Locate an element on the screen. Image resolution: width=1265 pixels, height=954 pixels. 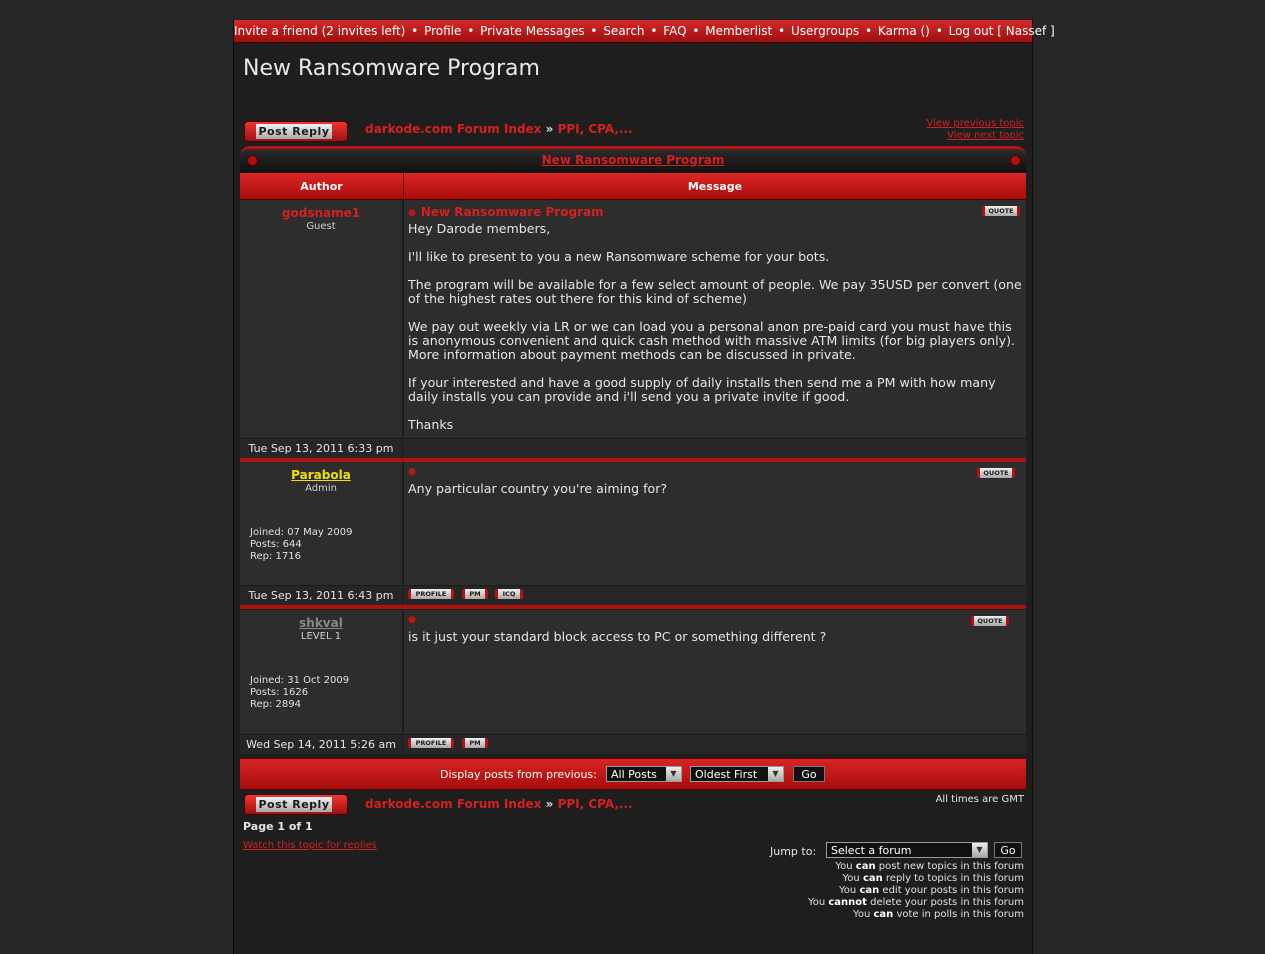
post-reply-button-bottom: Post Reply is located at coordinates (296, 804).